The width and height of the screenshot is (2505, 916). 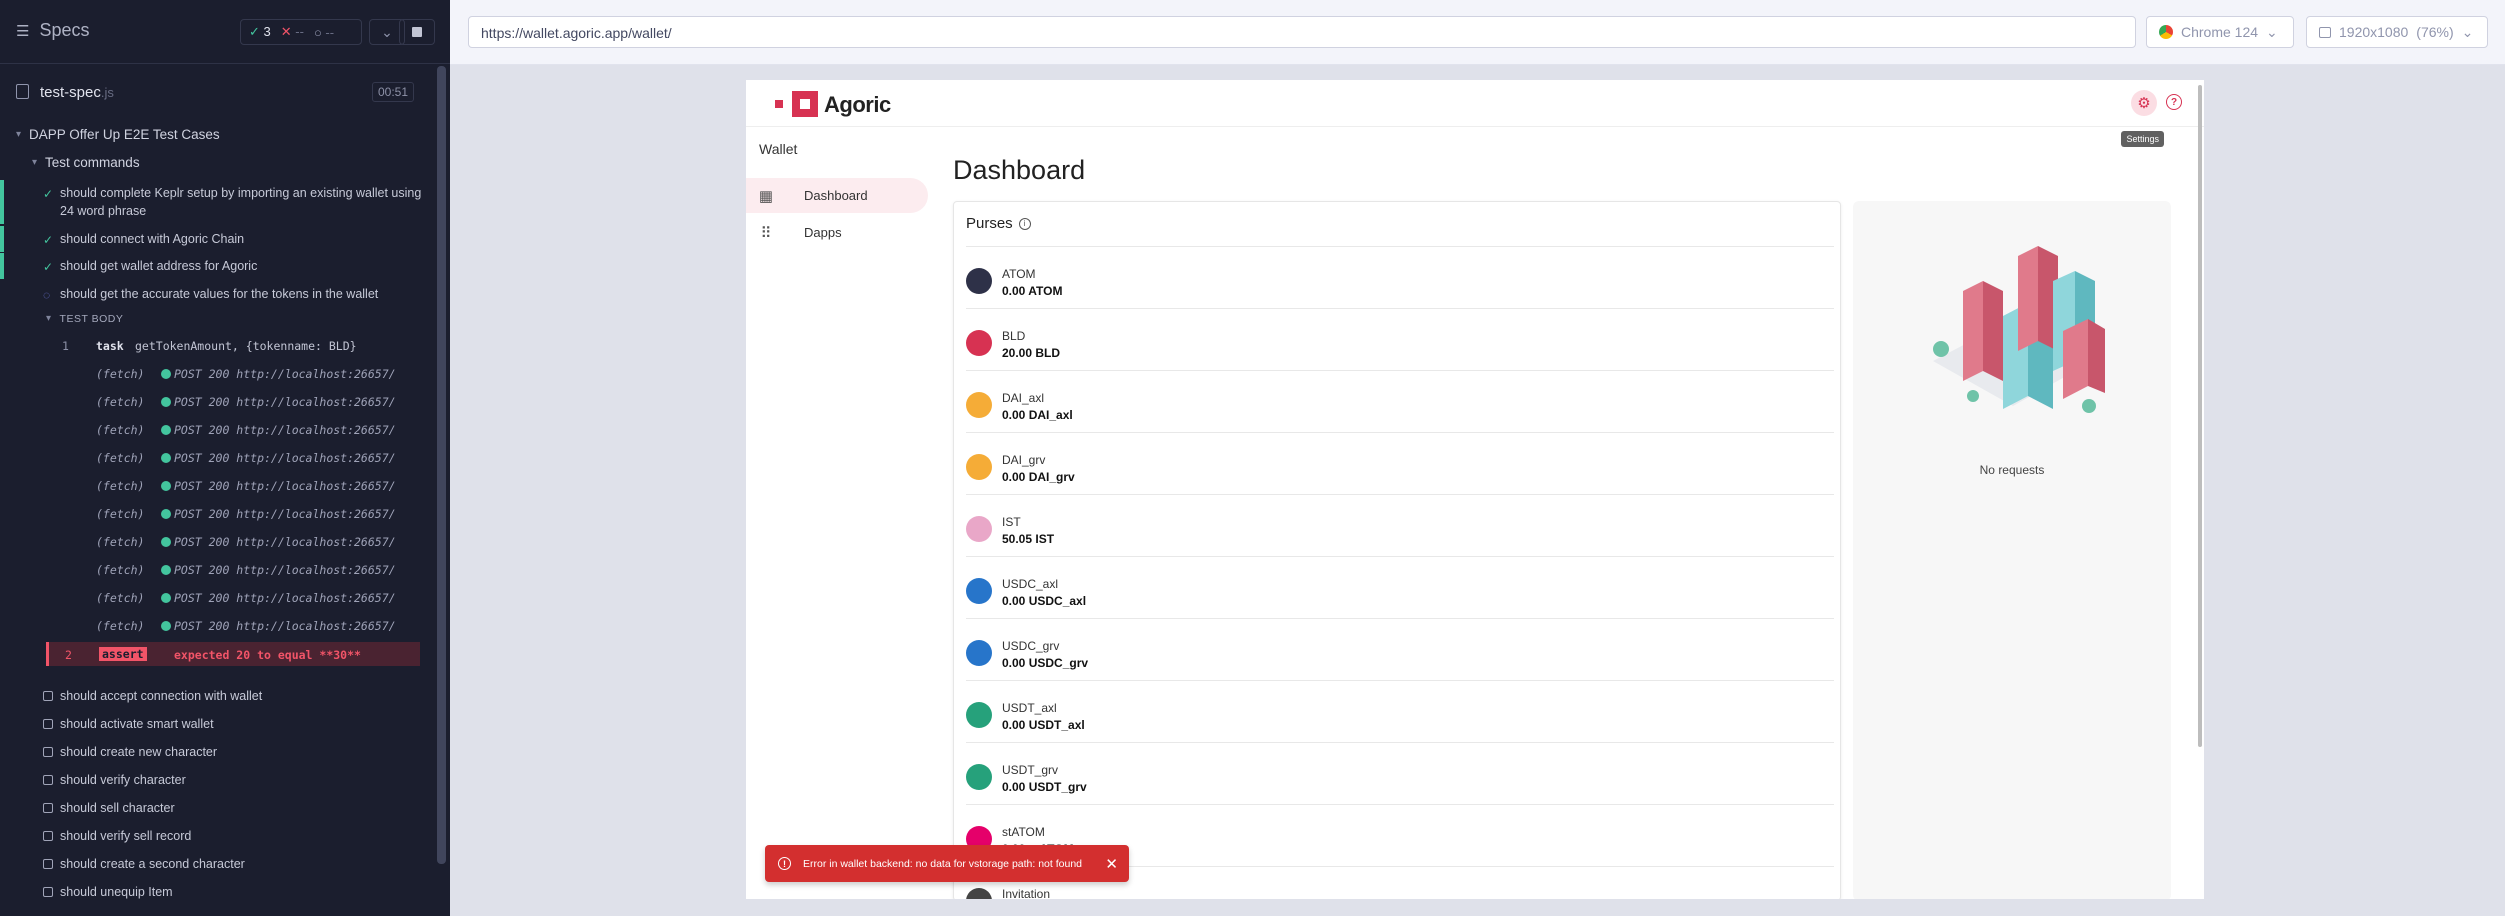 I want to click on page-title: Dashboard, so click(x=1019, y=170).